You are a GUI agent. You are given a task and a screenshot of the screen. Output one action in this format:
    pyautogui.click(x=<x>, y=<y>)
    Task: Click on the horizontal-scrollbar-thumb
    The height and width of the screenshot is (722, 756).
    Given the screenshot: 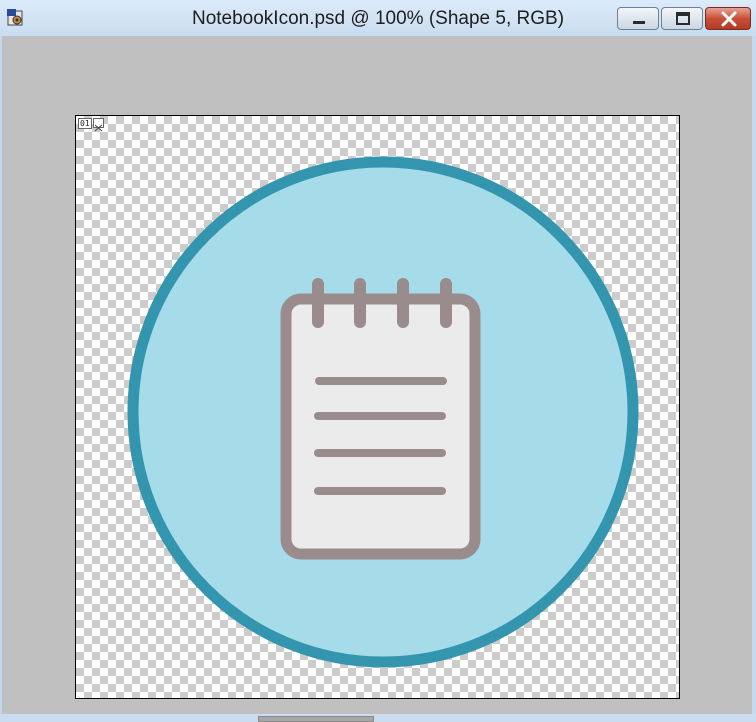 What is the action you would take?
    pyautogui.click(x=316, y=719)
    